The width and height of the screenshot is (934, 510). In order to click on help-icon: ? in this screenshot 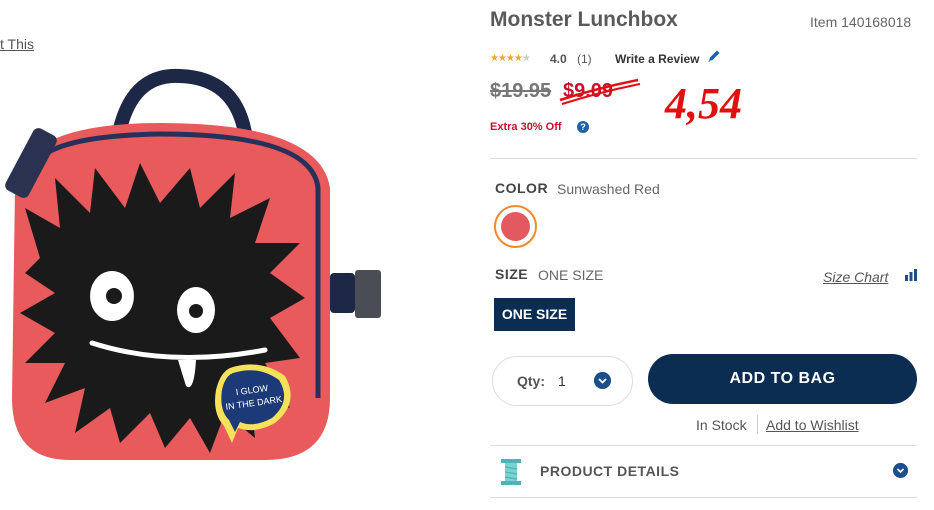, I will do `click(583, 127)`.